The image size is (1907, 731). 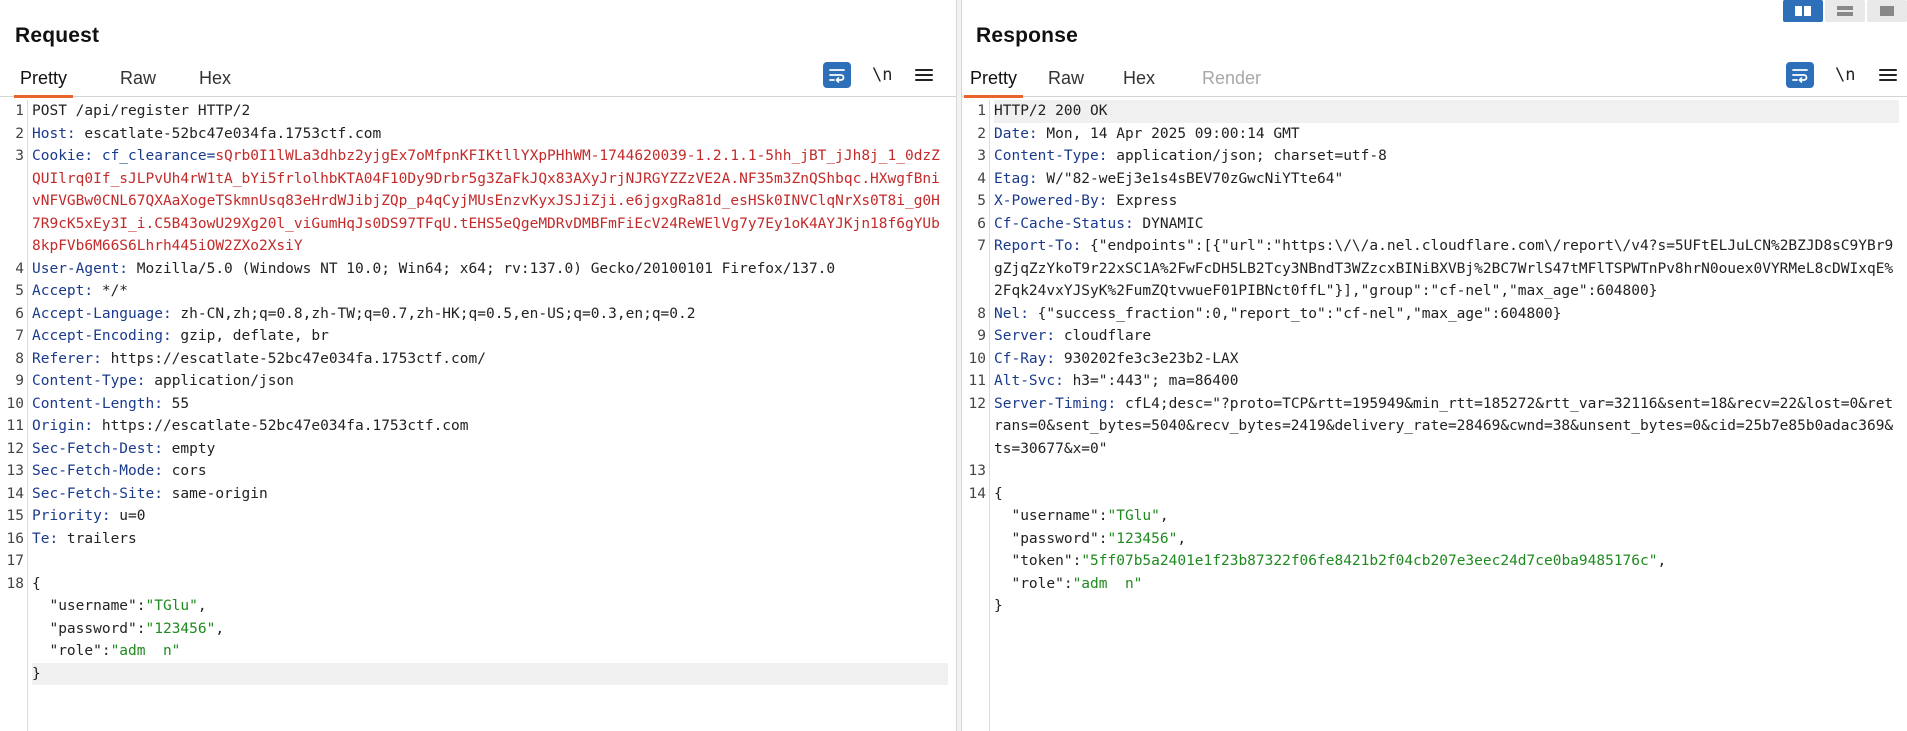 What do you see at coordinates (882, 75) in the screenshot?
I see `request-newline-toggle: \n` at bounding box center [882, 75].